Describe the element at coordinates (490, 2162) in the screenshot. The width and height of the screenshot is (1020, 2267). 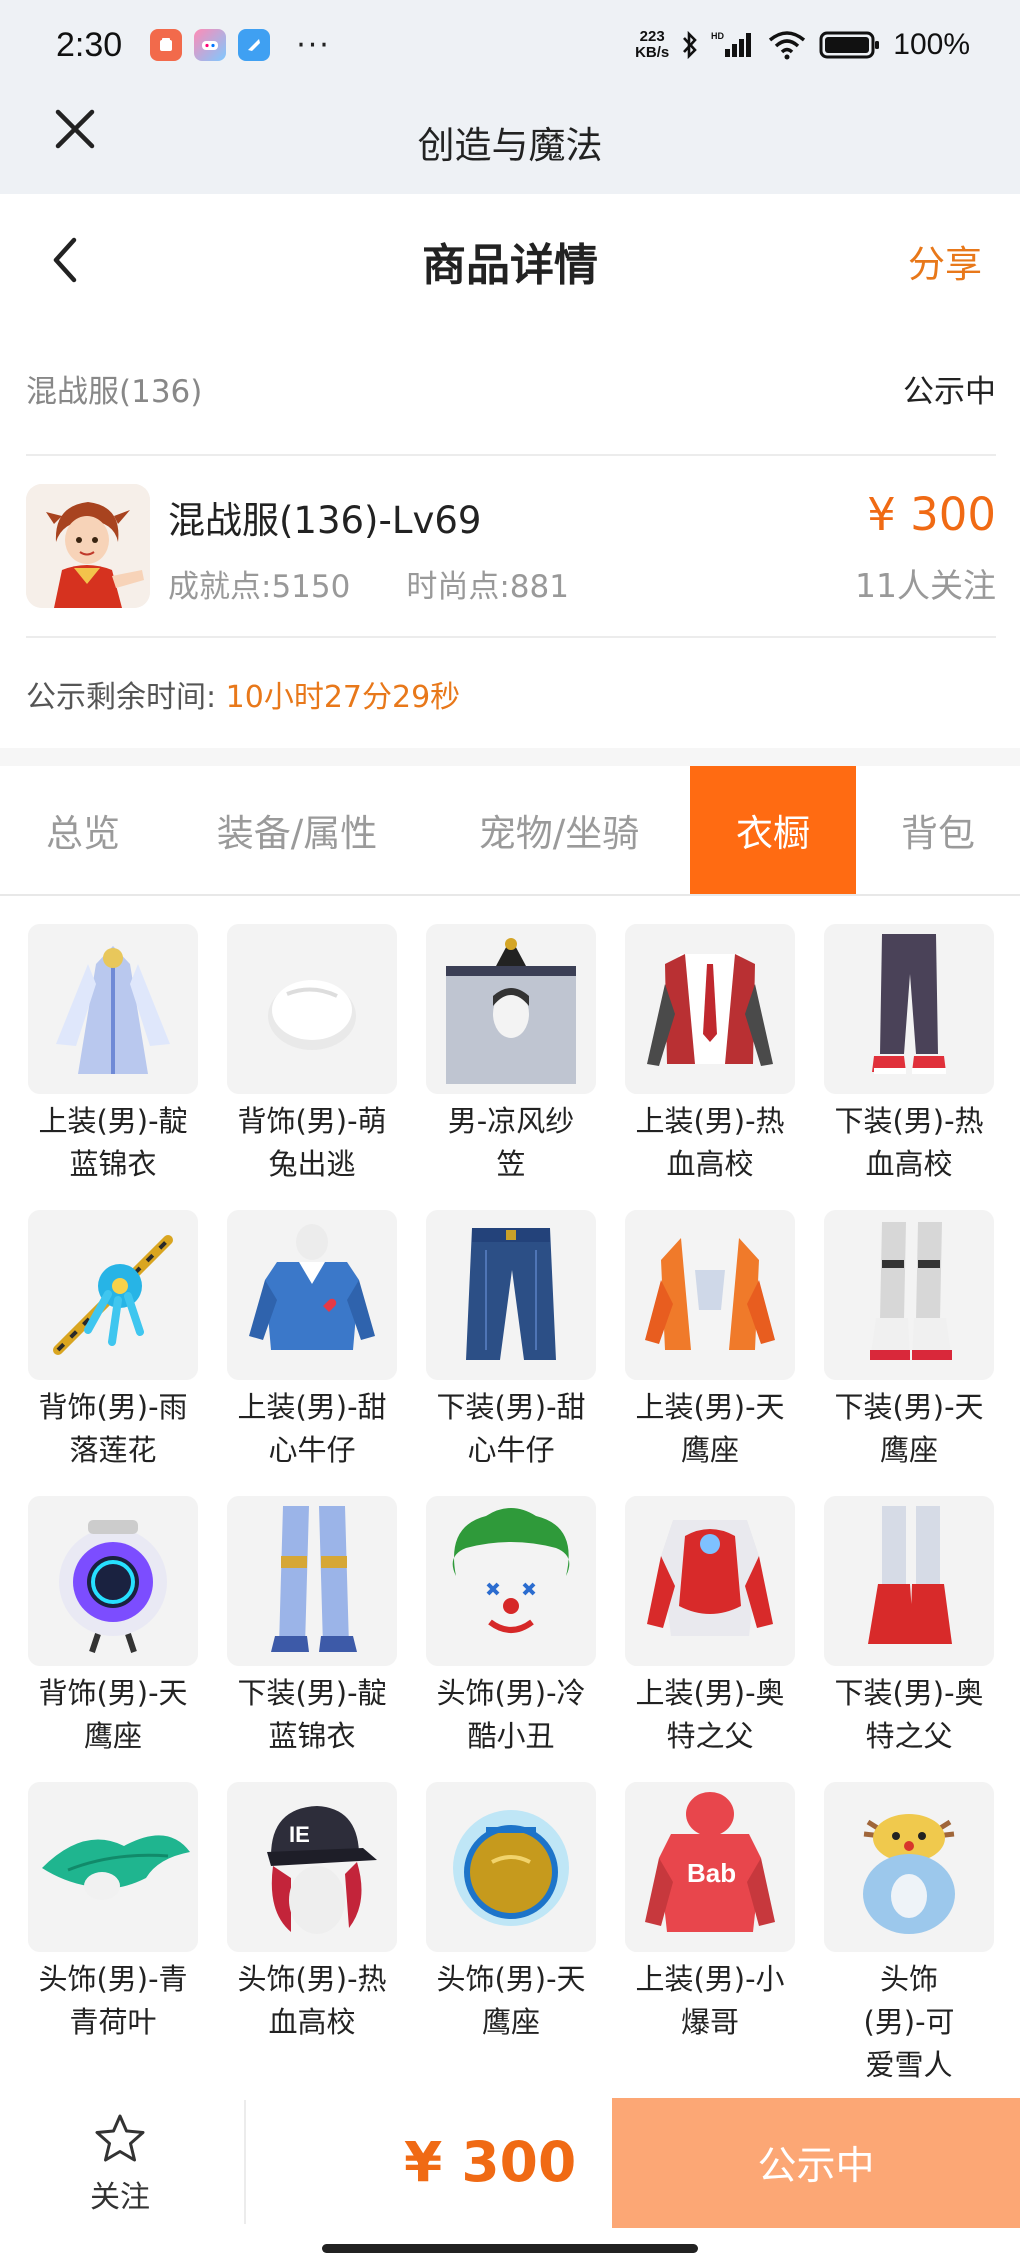
I see `bottom-price: ¥ 300` at that location.